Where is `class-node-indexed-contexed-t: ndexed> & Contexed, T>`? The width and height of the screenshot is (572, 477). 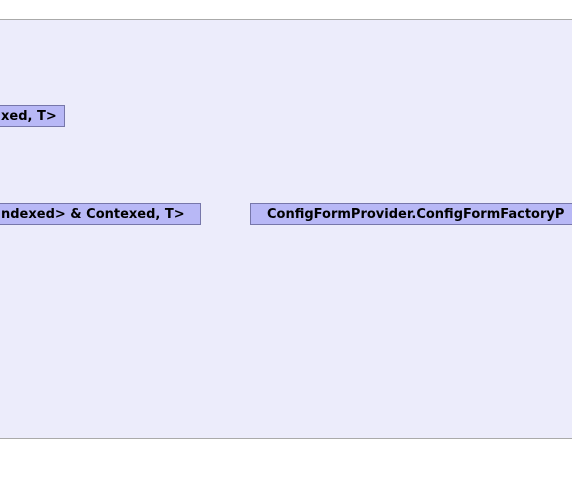 class-node-indexed-contexed-t: ndexed> & Contexed, T> is located at coordinates (100, 214).